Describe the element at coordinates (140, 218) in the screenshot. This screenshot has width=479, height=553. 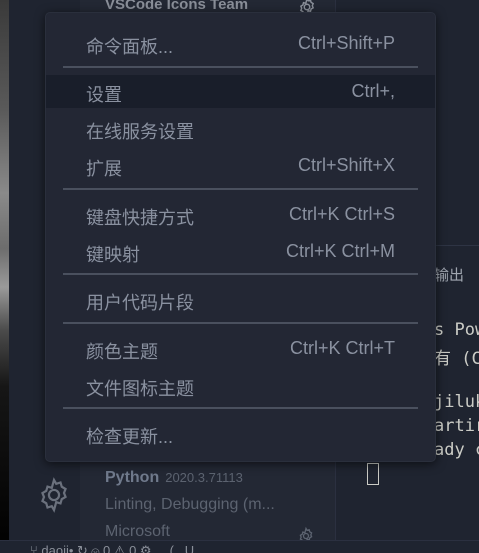
I see `menu-item-label: 键盘快捷方式` at that location.